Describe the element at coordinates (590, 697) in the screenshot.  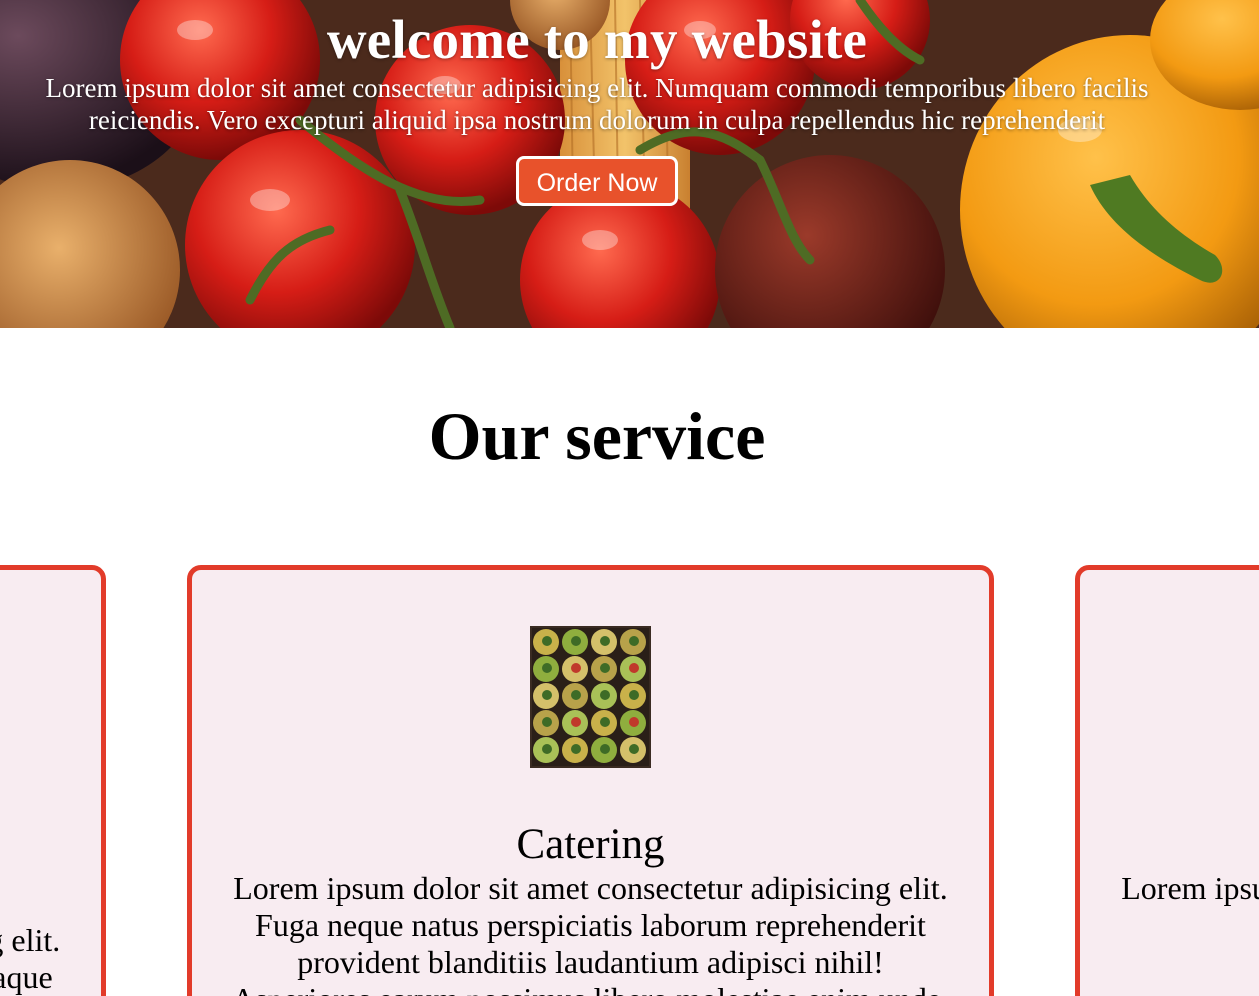
I see `catering-wraps-image` at that location.